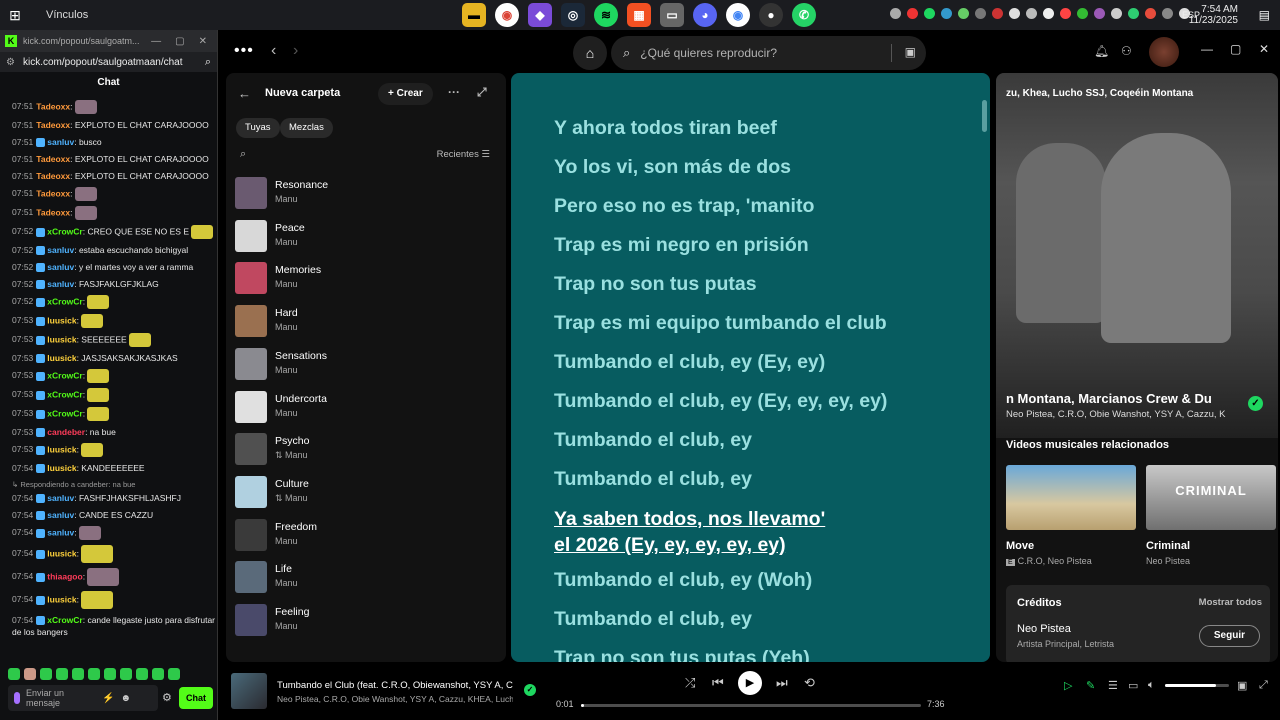  Describe the element at coordinates (1020, 546) in the screenshot. I see `video-title: Move` at that location.